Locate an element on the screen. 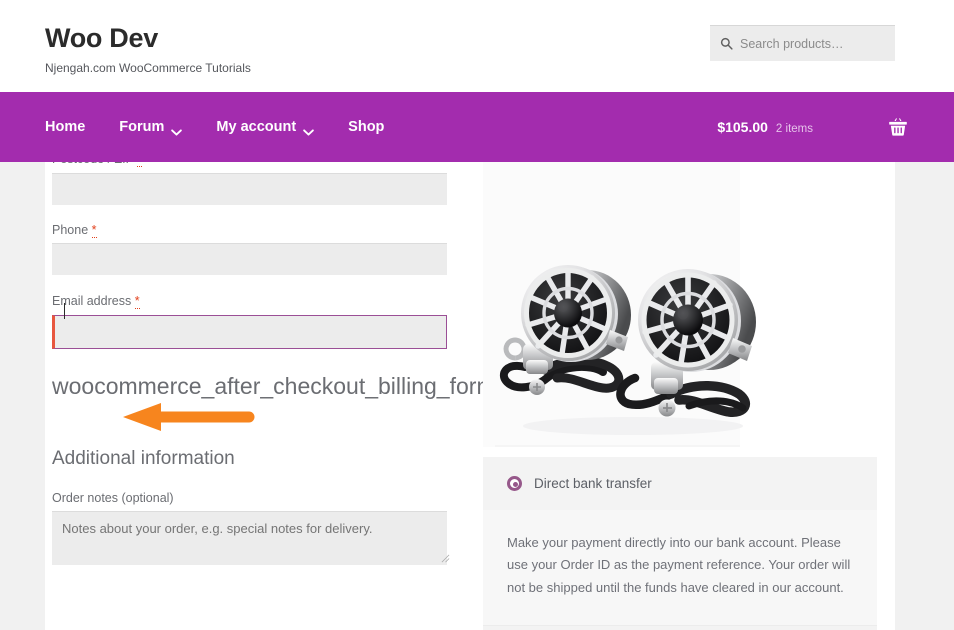 The height and width of the screenshot is (630, 954). payment-method-label: Direct bank transfer is located at coordinates (593, 483).